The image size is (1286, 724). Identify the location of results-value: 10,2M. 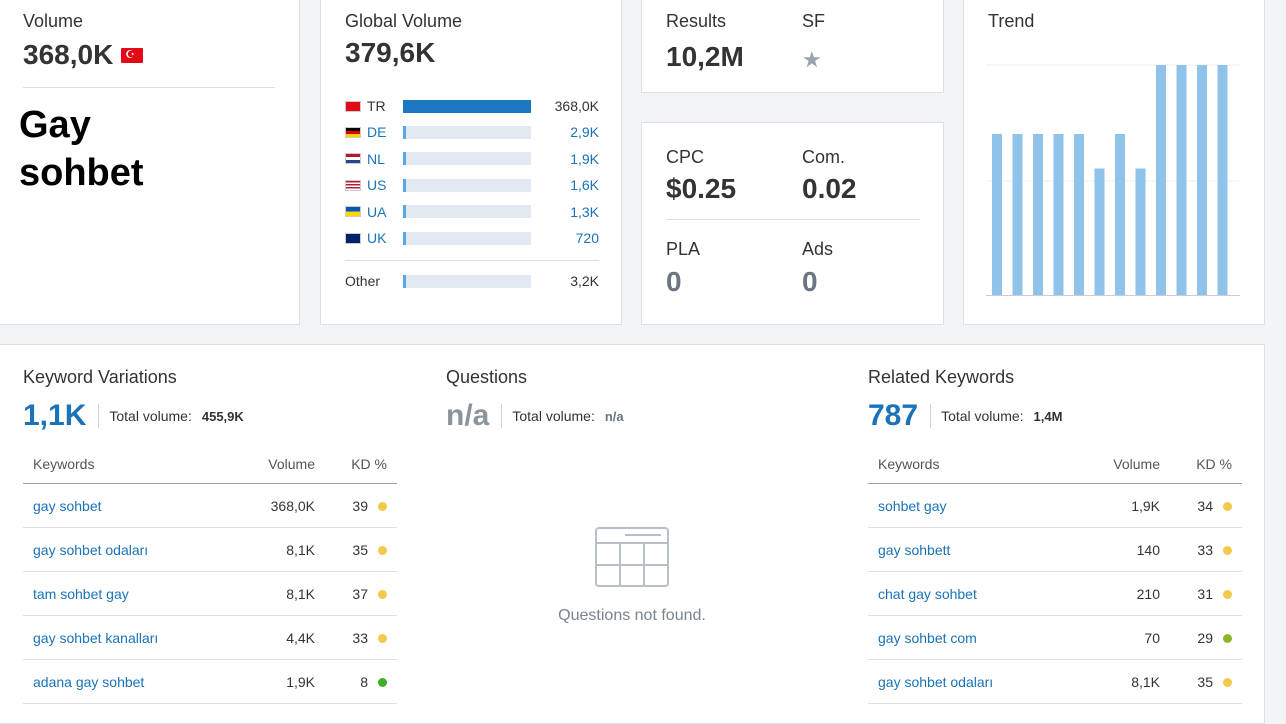
(705, 56).